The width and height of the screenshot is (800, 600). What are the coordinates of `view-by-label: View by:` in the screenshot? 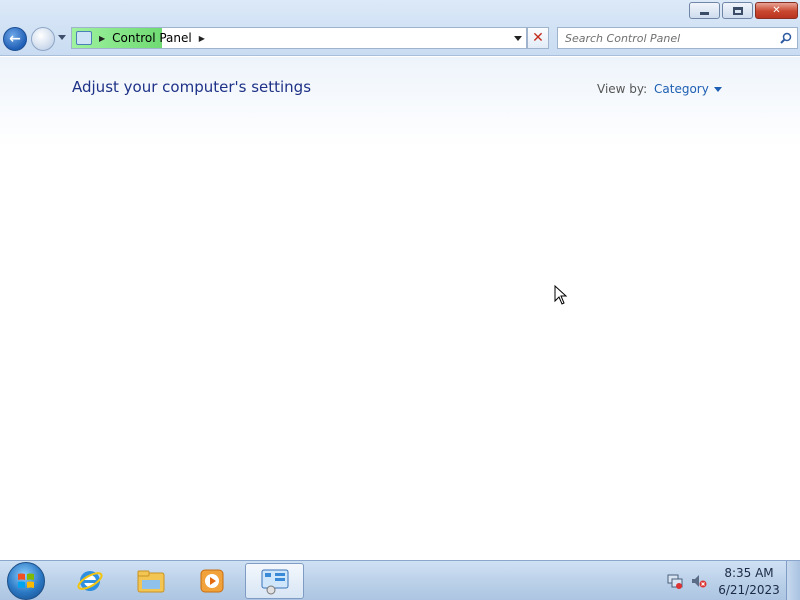 It's located at (622, 89).